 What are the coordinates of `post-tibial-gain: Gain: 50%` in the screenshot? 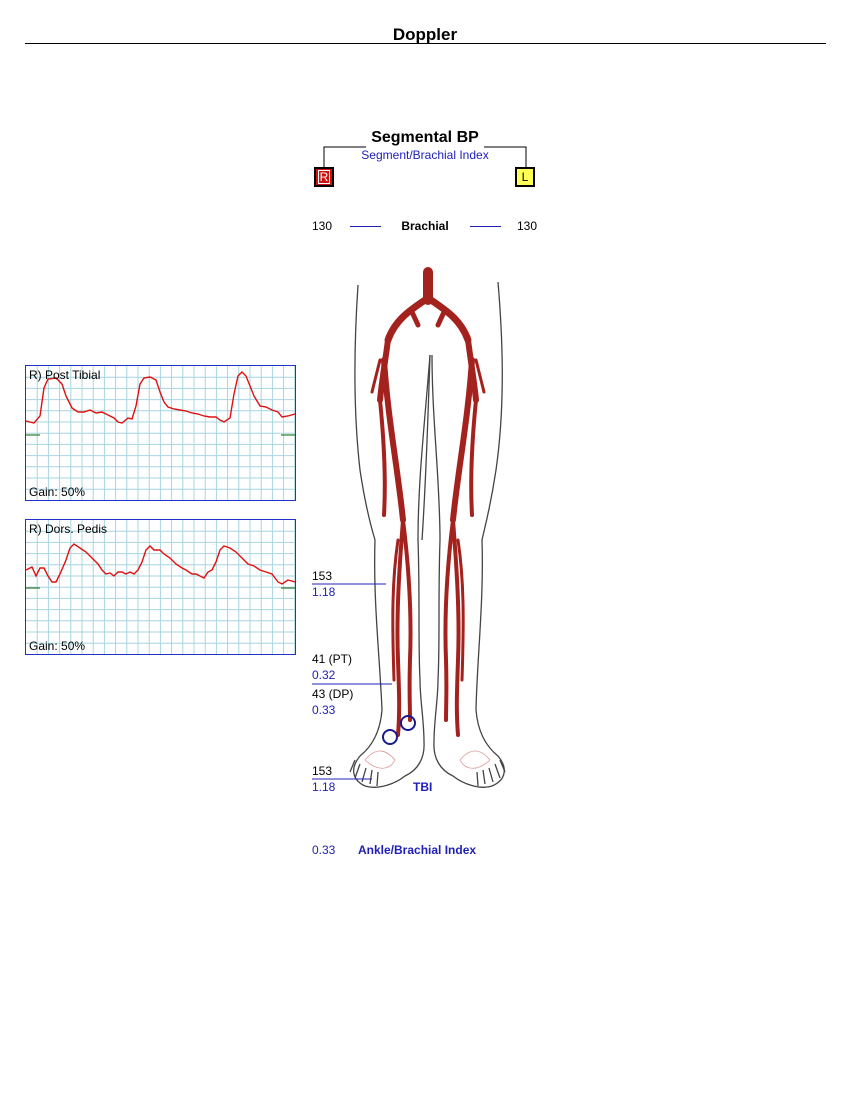 It's located at (57, 492).